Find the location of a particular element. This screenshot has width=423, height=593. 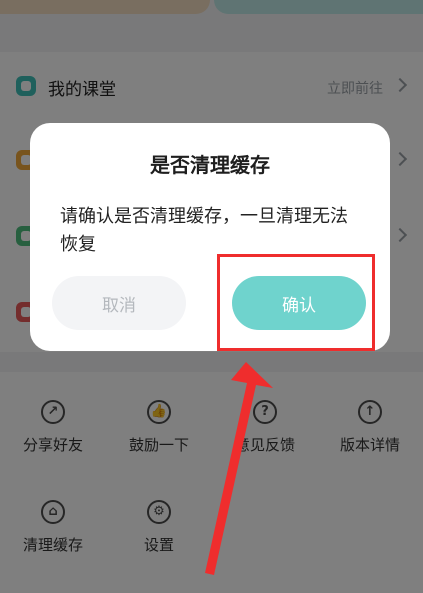

cancel-button: 取消 is located at coordinates (119, 303).